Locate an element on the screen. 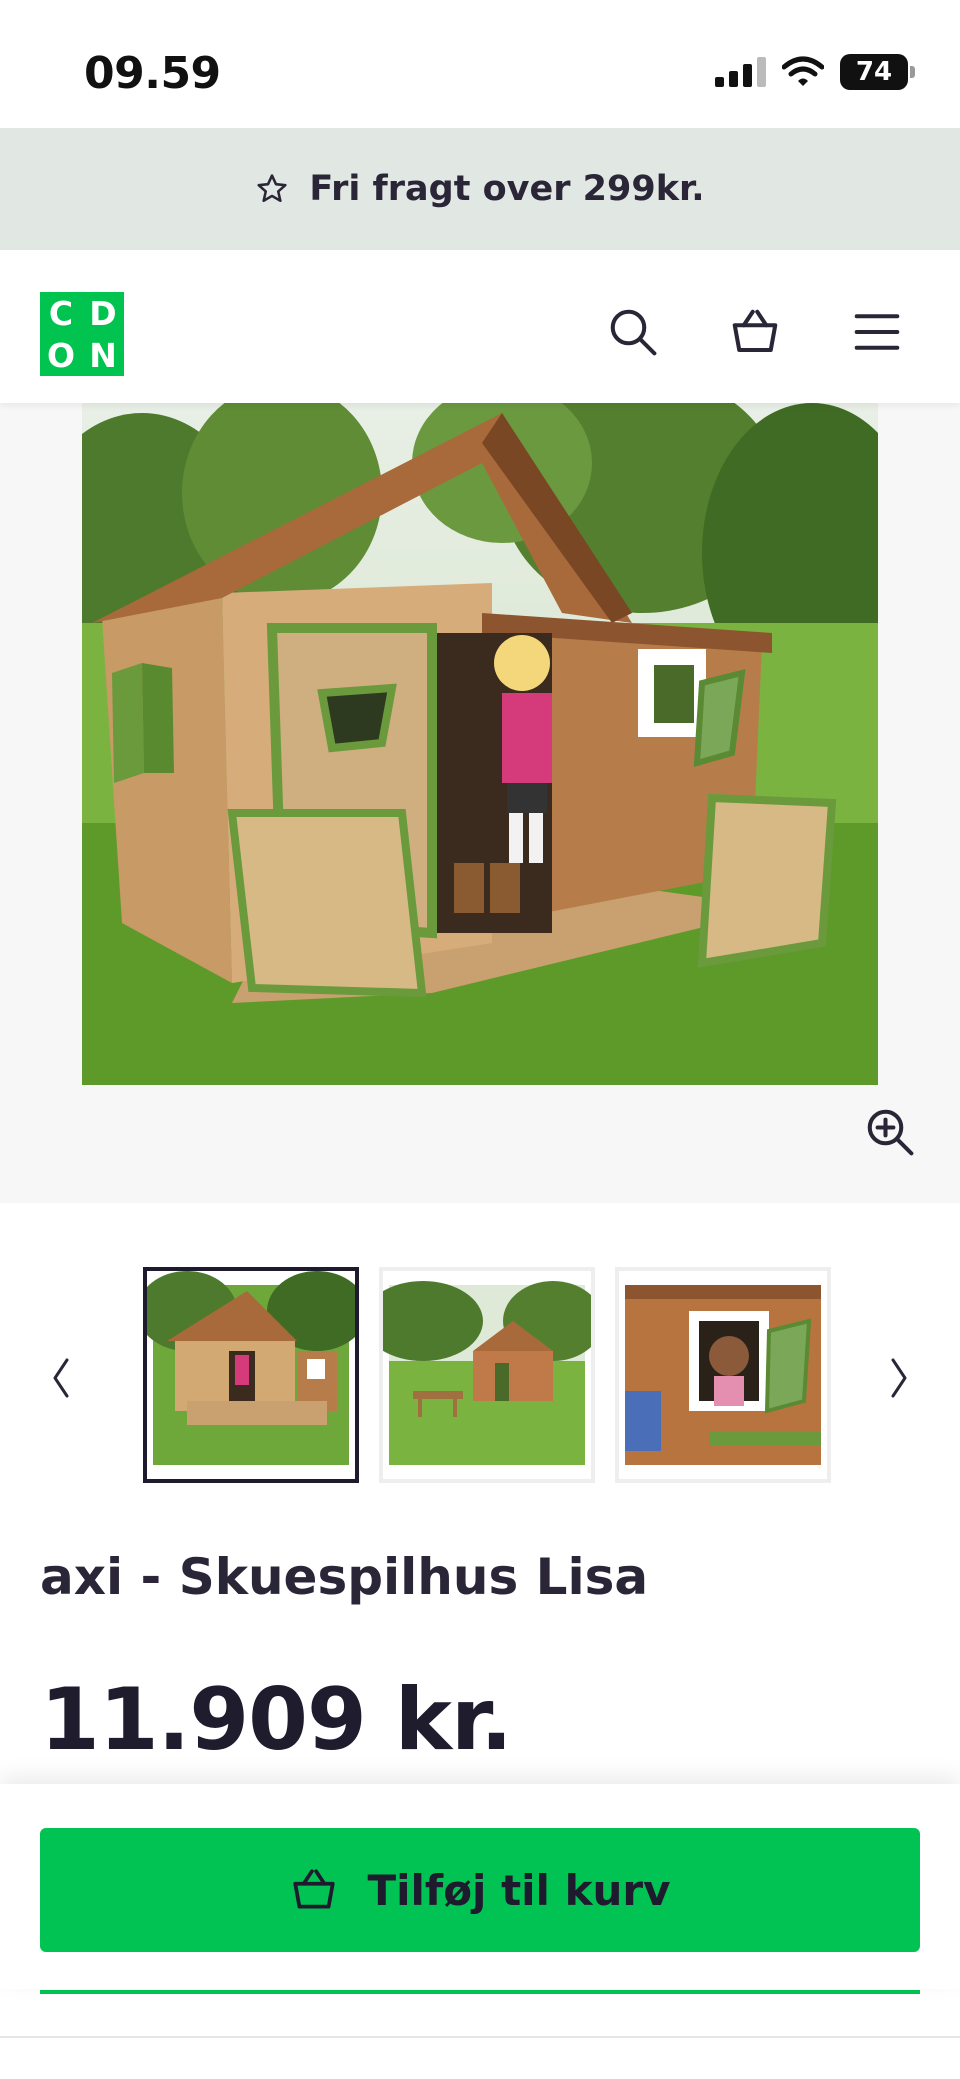 The image size is (960, 2079). chevron-left-icon is located at coordinates (61, 1378).